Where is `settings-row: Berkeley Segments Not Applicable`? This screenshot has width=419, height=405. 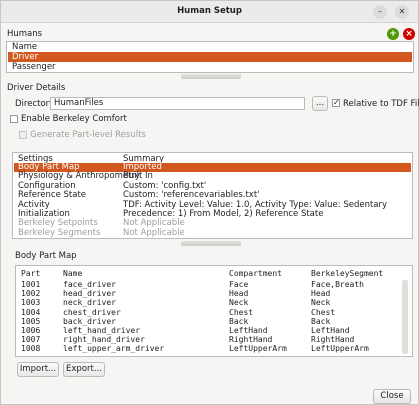 settings-row: Berkeley Segments Not Applicable is located at coordinates (212, 232).